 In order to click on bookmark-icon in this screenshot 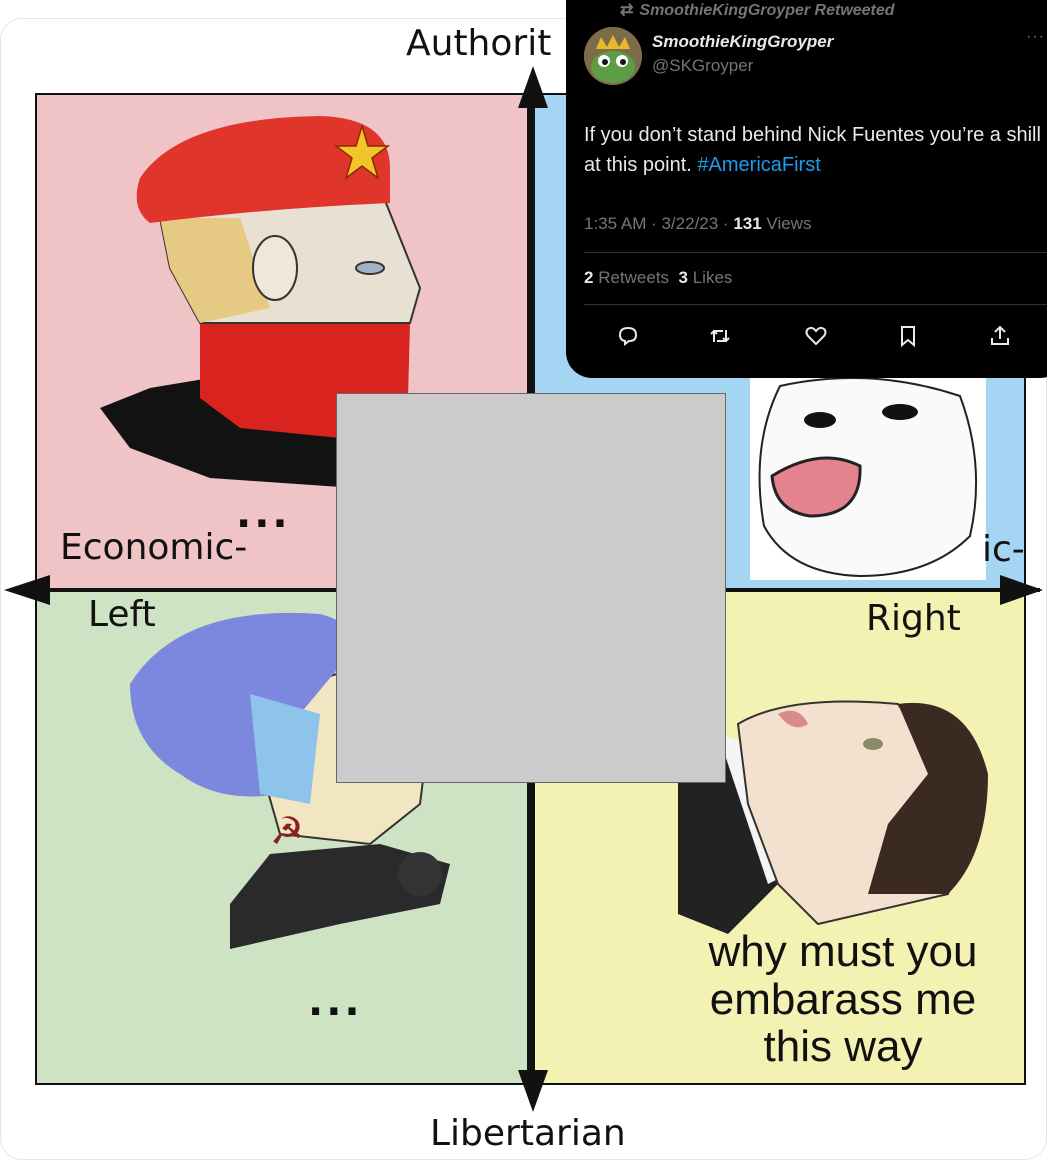, I will do `click(908, 336)`.